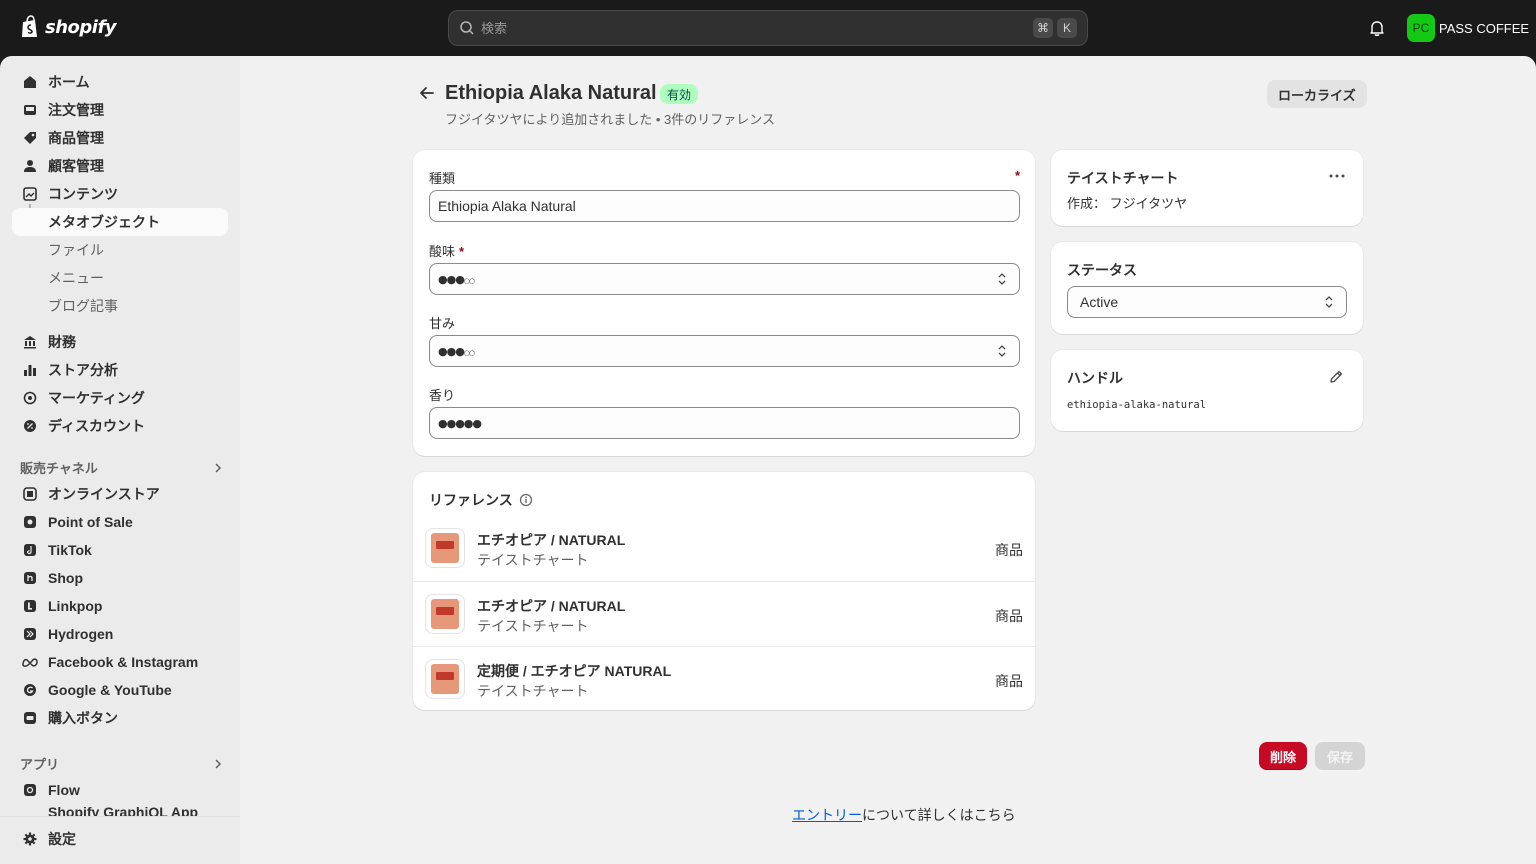 The width and height of the screenshot is (1536, 864). Describe the element at coordinates (120, 578) in the screenshot. I see `sidebar-item-shop: Shop` at that location.